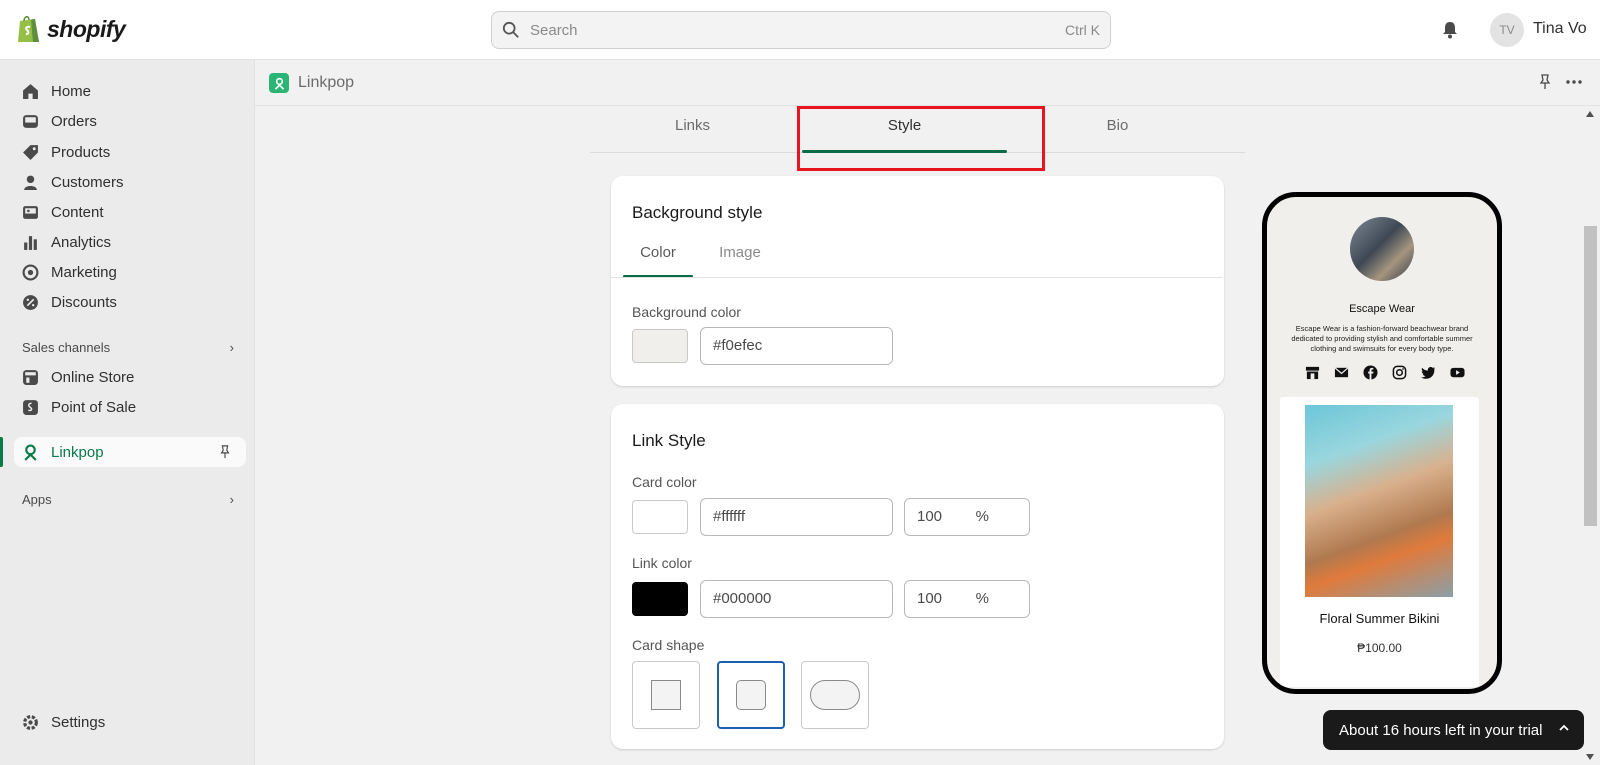 The image size is (1600, 765). I want to click on shape-pill-option, so click(835, 695).